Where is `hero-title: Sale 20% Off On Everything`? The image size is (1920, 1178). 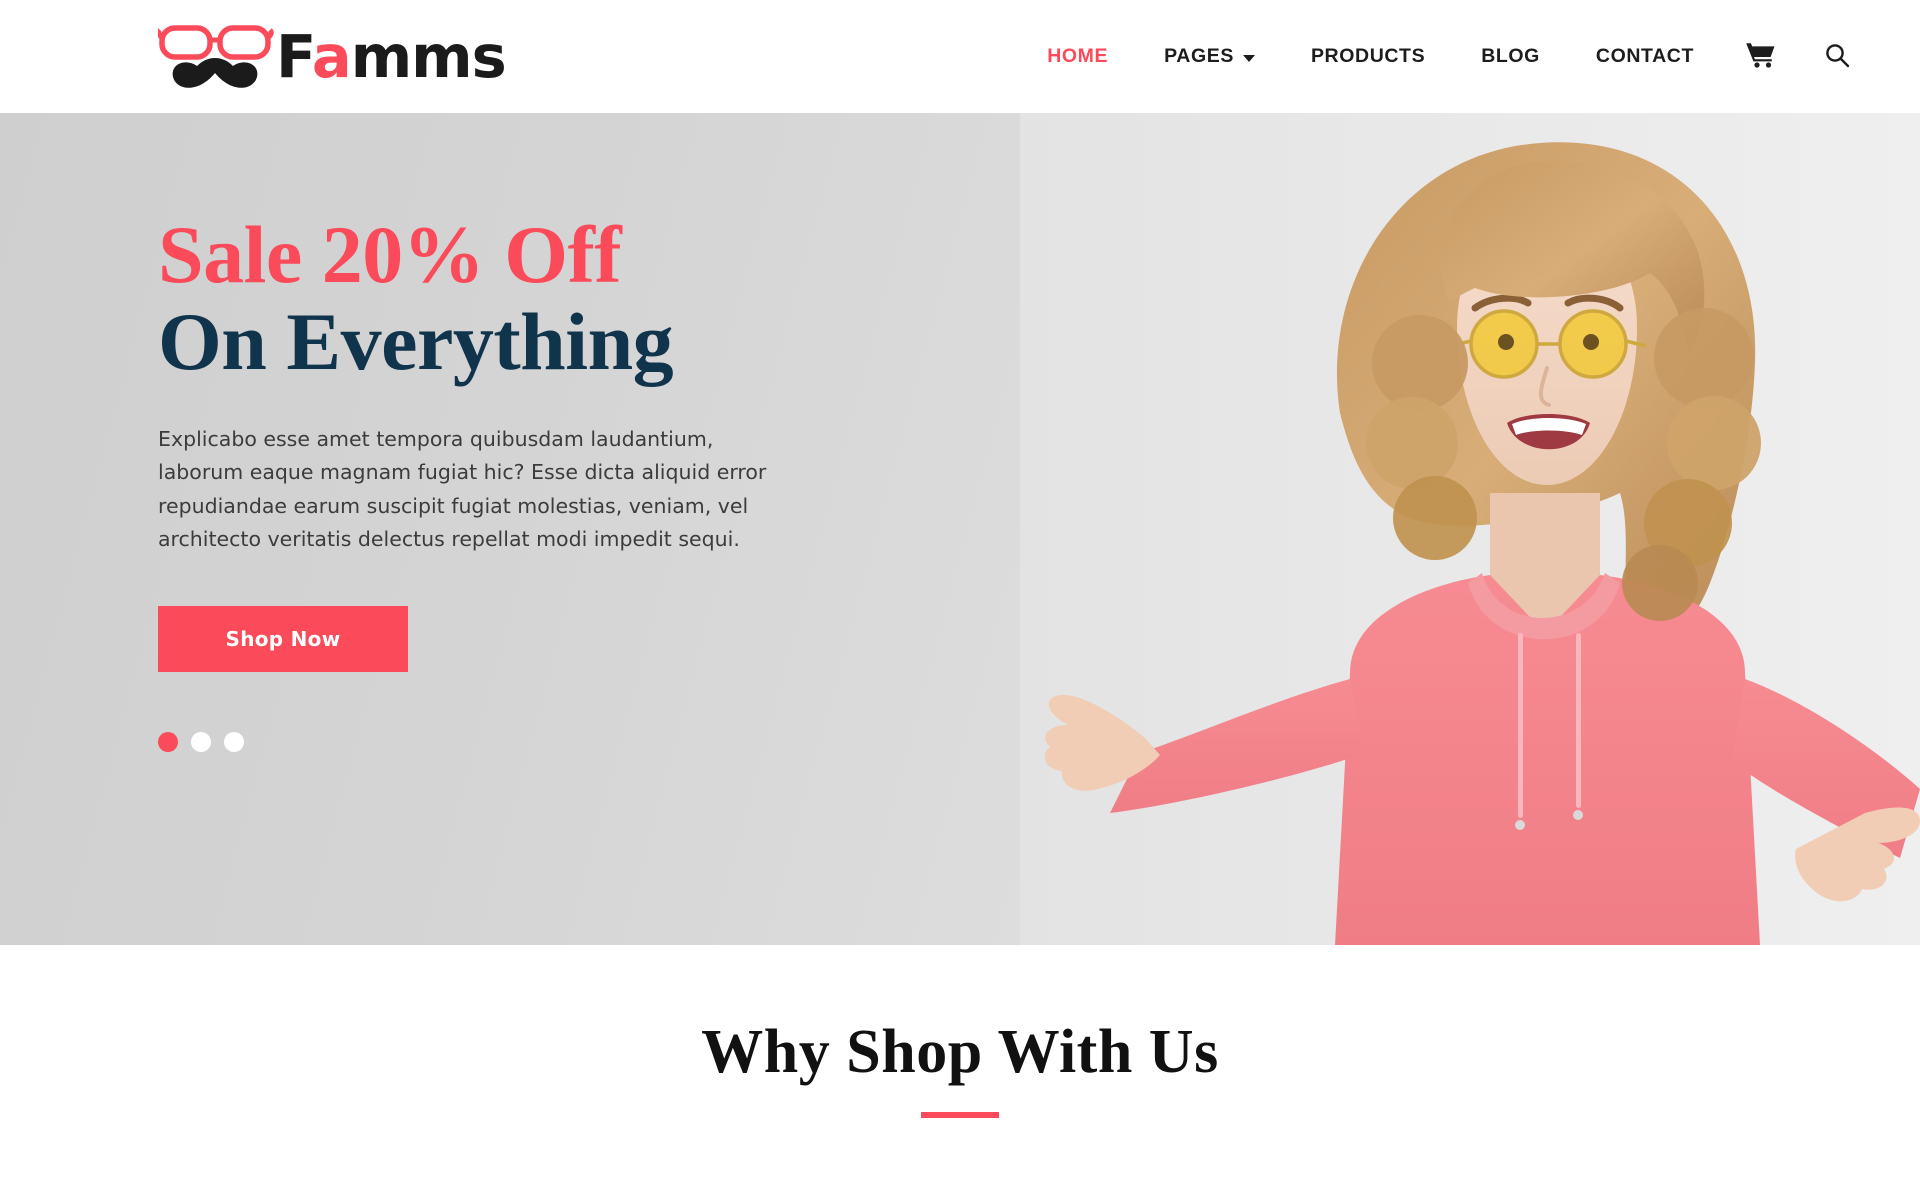
hero-title: Sale 20% Off On Everything is located at coordinates (528, 298).